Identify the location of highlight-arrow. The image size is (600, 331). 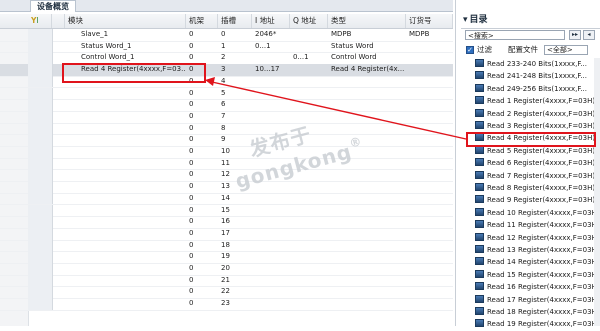
(336, 108).